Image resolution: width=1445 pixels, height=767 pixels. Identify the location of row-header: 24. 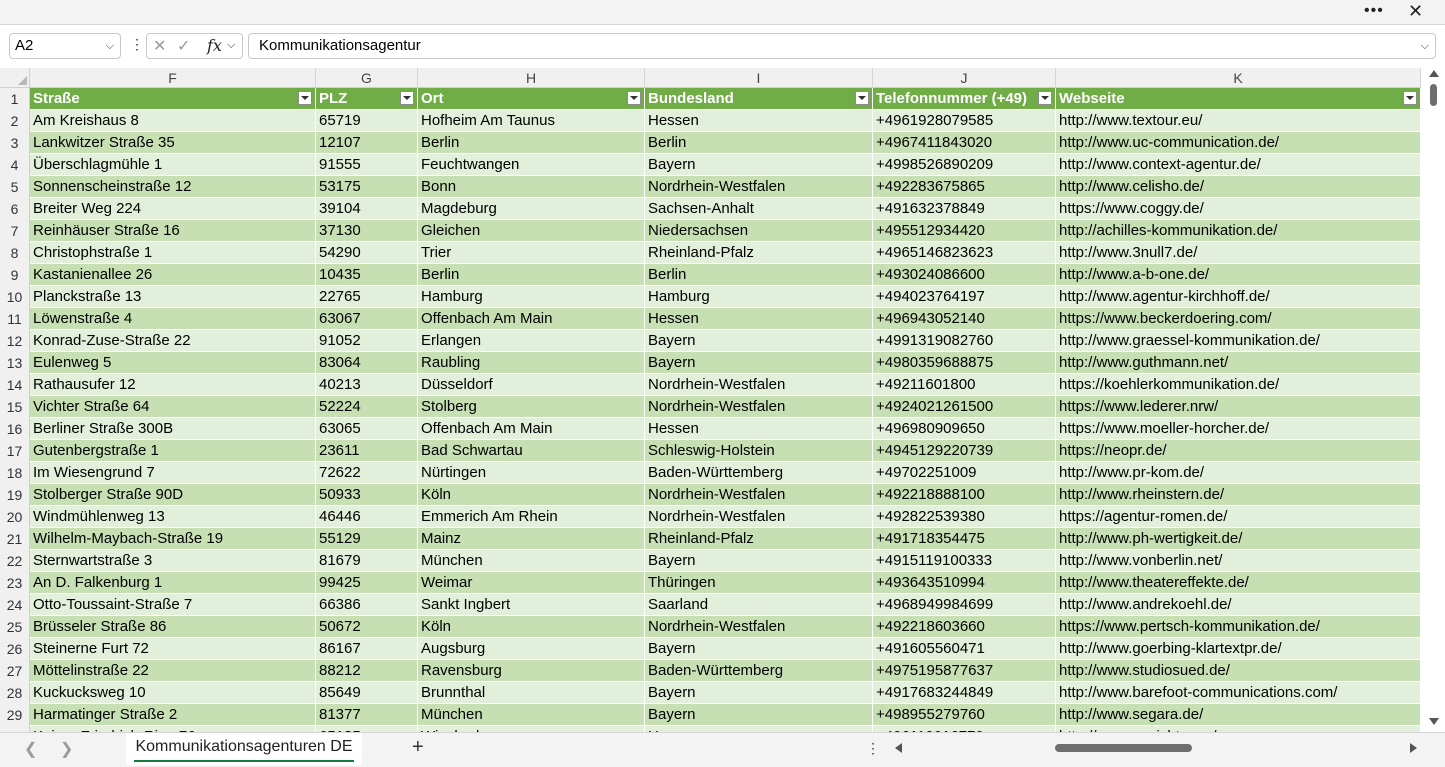
(15, 605).